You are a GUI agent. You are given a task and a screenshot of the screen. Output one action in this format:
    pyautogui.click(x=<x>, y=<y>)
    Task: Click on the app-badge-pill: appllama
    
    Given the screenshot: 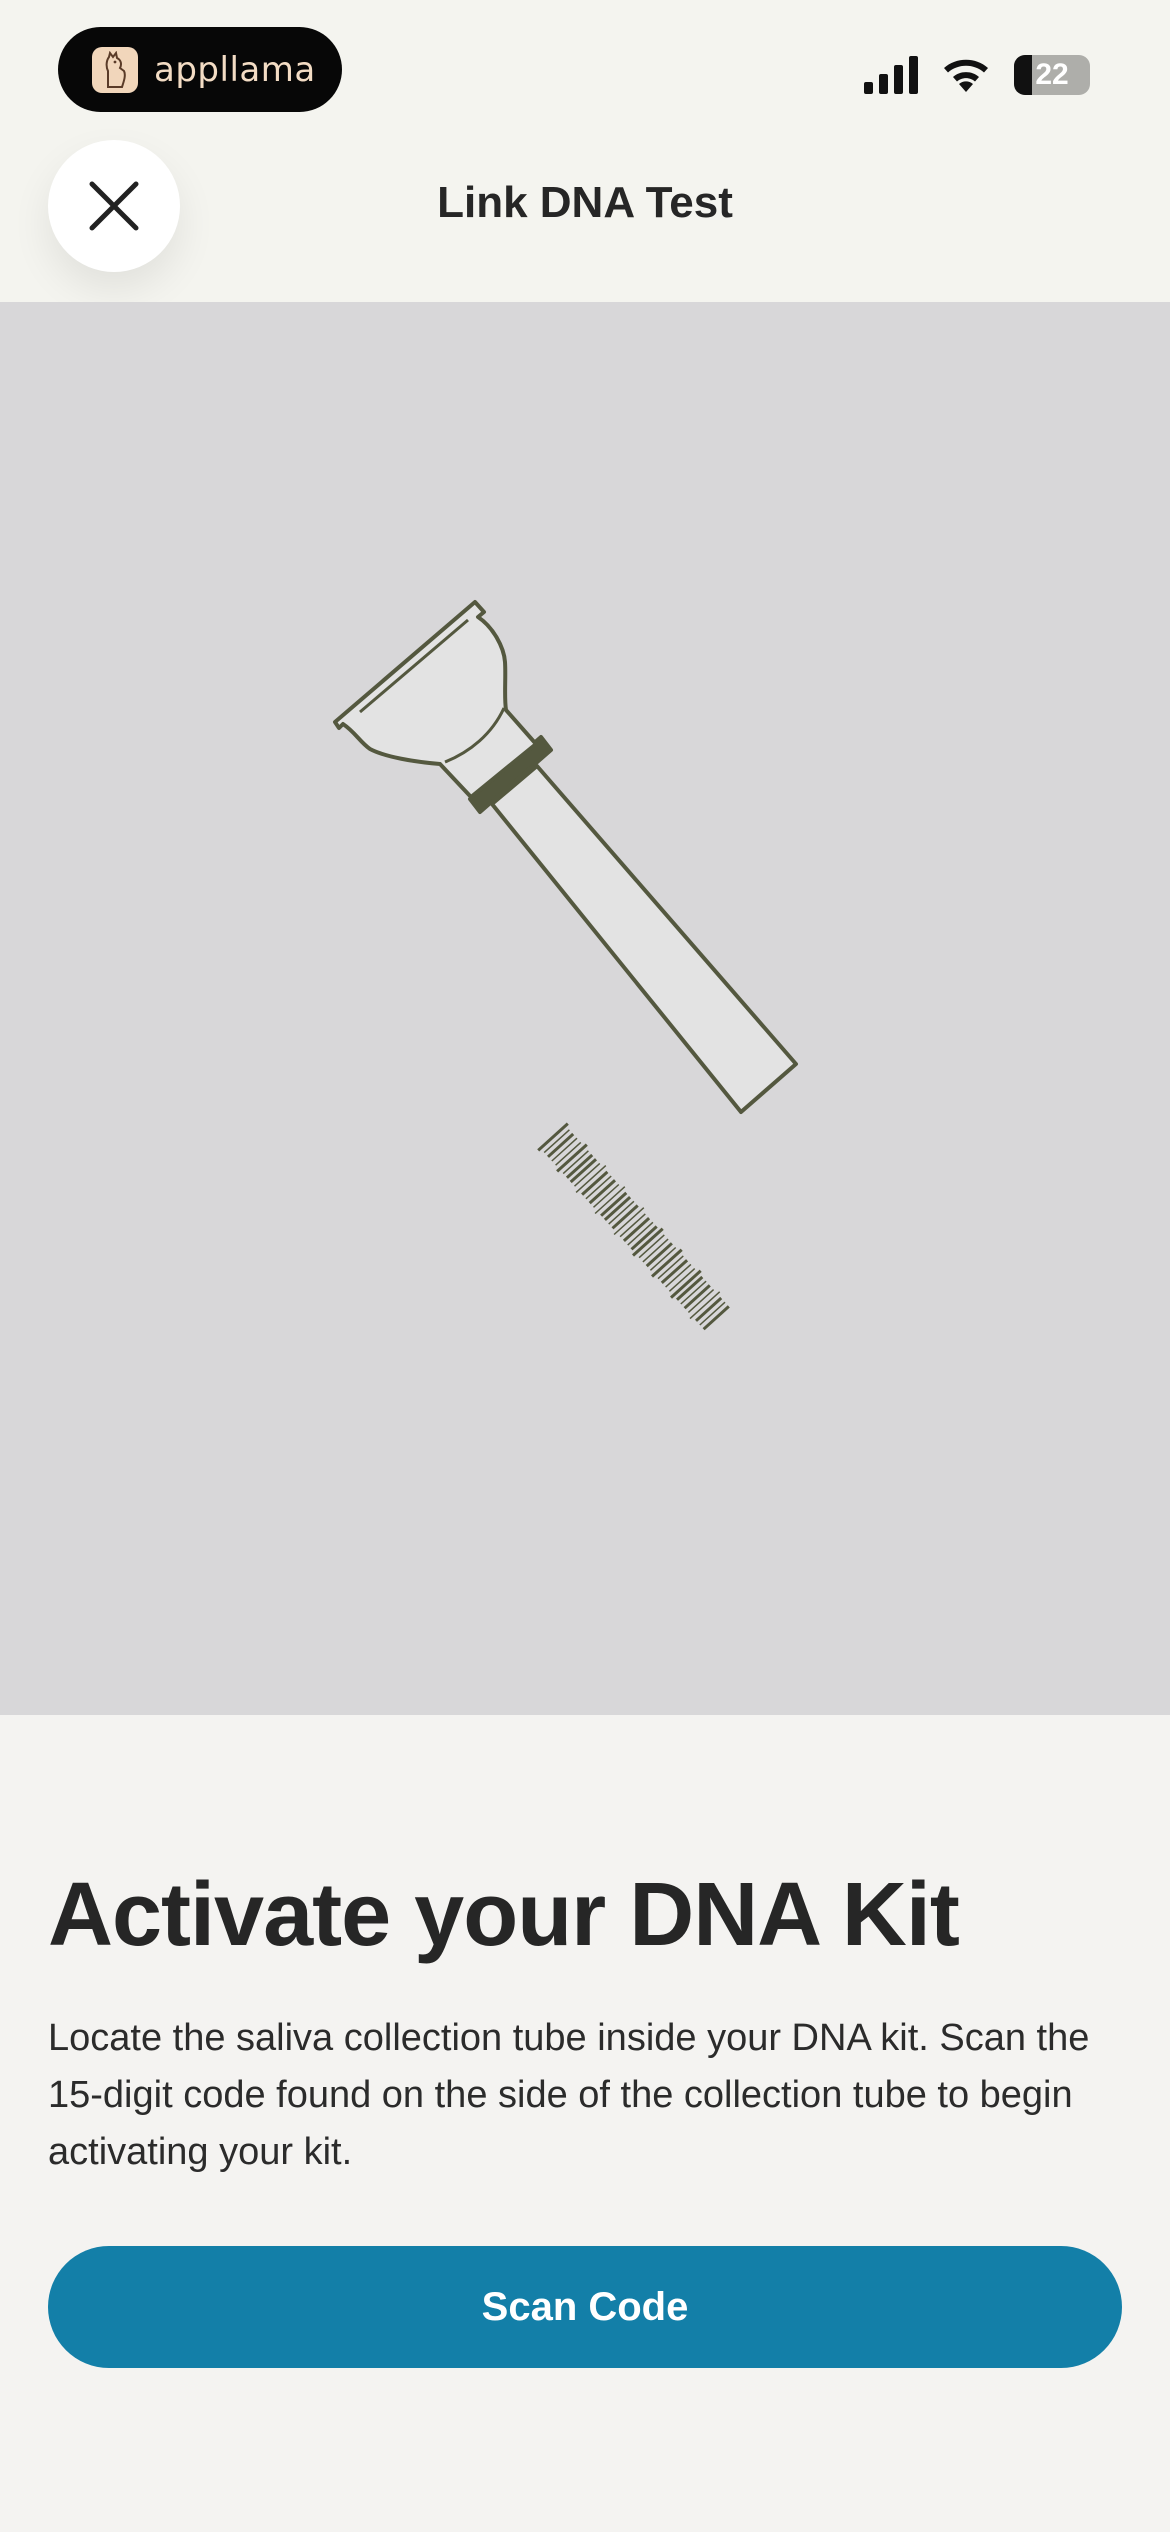 What is the action you would take?
    pyautogui.click(x=200, y=69)
    